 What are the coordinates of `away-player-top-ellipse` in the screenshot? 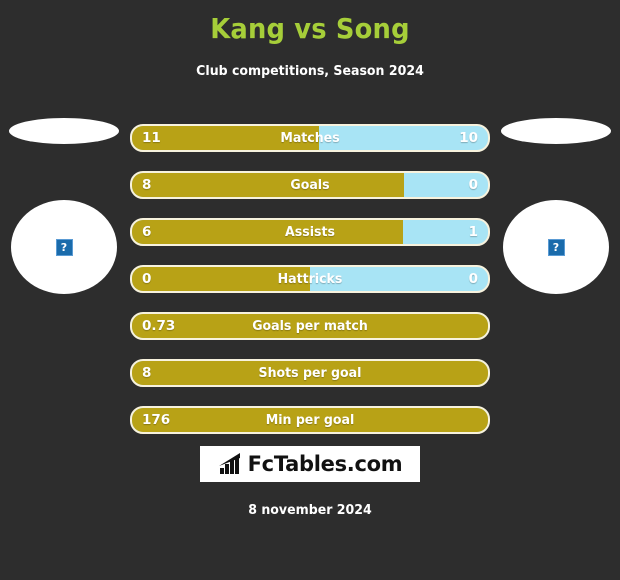 It's located at (556, 131).